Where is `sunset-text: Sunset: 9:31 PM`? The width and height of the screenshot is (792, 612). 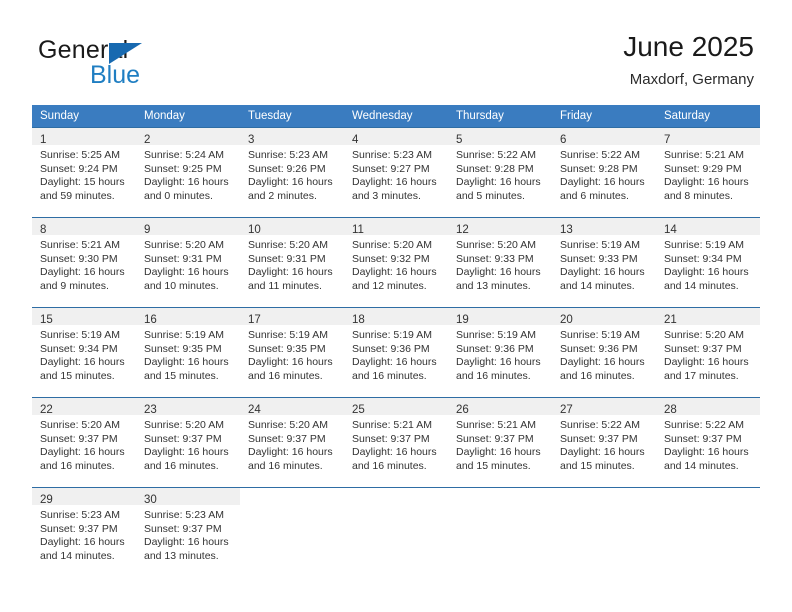
sunset-text: Sunset: 9:31 PM is located at coordinates (183, 258).